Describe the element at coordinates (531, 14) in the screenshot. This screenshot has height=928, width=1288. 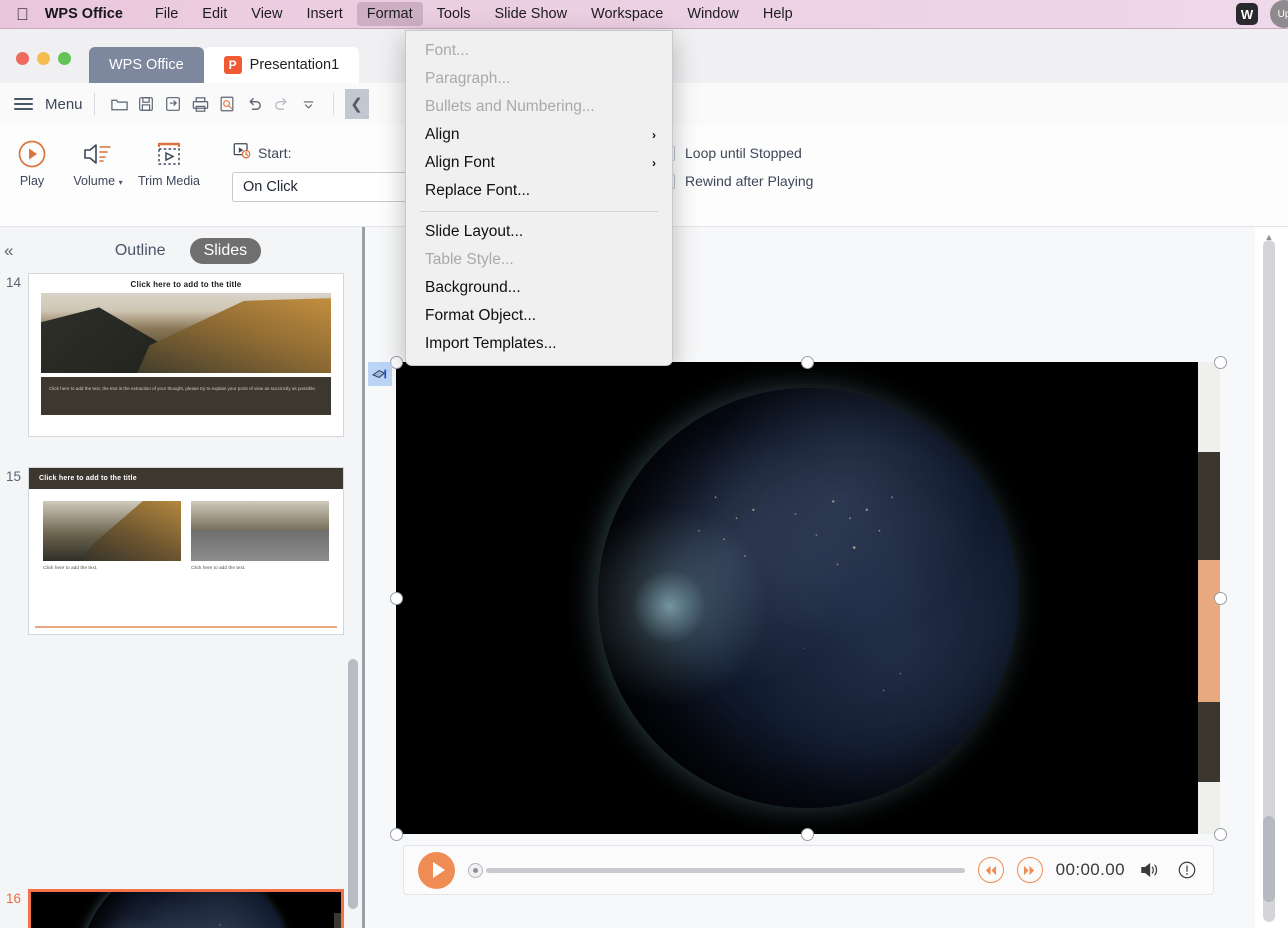
I see `macmenu-item-slide-show: Slide Show` at that location.